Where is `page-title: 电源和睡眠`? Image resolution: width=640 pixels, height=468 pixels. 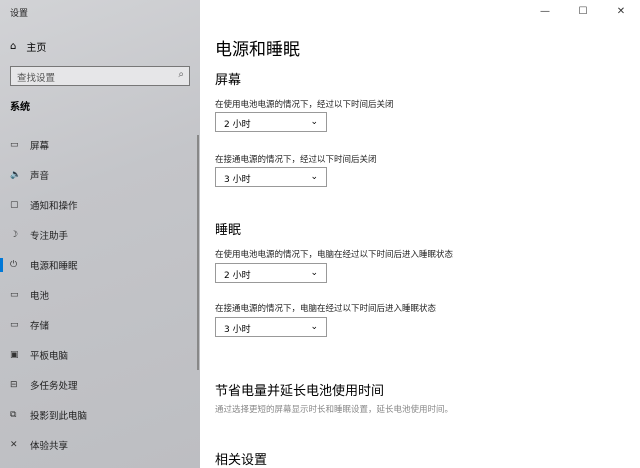 page-title: 电源和睡眠 is located at coordinates (257, 50).